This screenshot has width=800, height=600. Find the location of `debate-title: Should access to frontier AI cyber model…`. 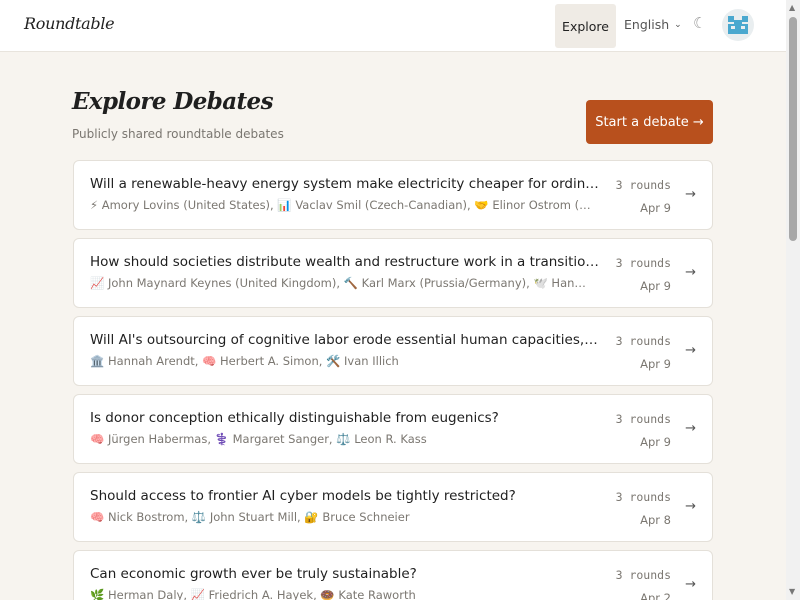

debate-title: Should access to frontier AI cyber model… is located at coordinates (303, 496).